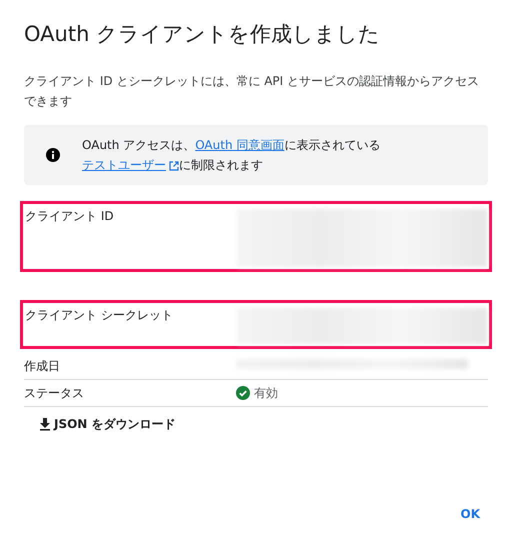  What do you see at coordinates (239, 145) in the screenshot?
I see `link: OAuth 同意画面` at bounding box center [239, 145].